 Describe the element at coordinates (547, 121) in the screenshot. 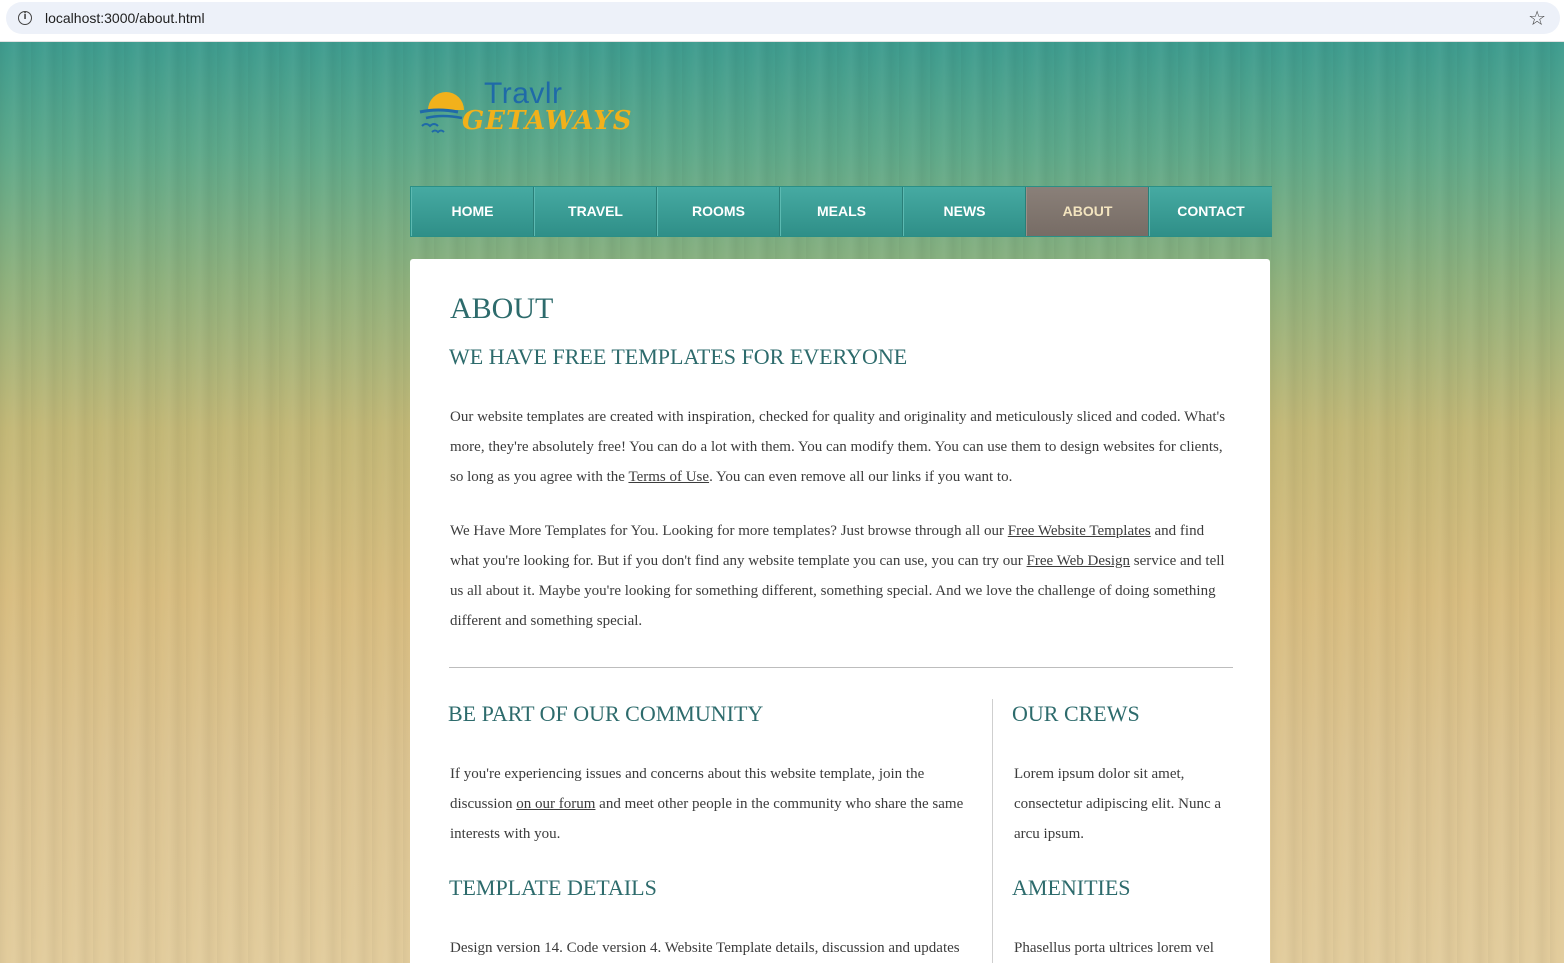

I see `logo-text-getaways: GETAWAYS` at that location.